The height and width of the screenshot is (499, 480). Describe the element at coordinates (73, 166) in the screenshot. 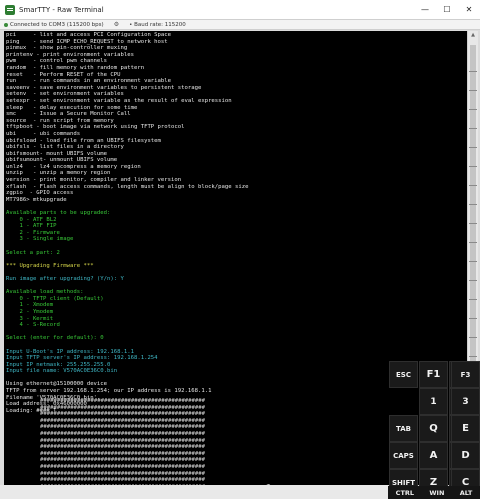

I see `terminal-line: unlz4 - lz4 uncompress a memory region` at that location.